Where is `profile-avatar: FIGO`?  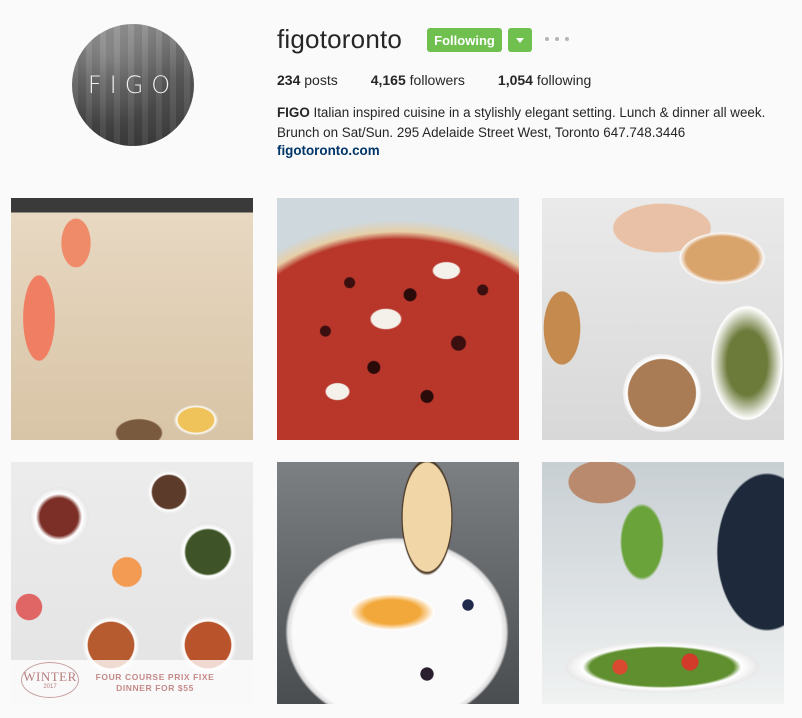
profile-avatar: FIGO is located at coordinates (133, 85).